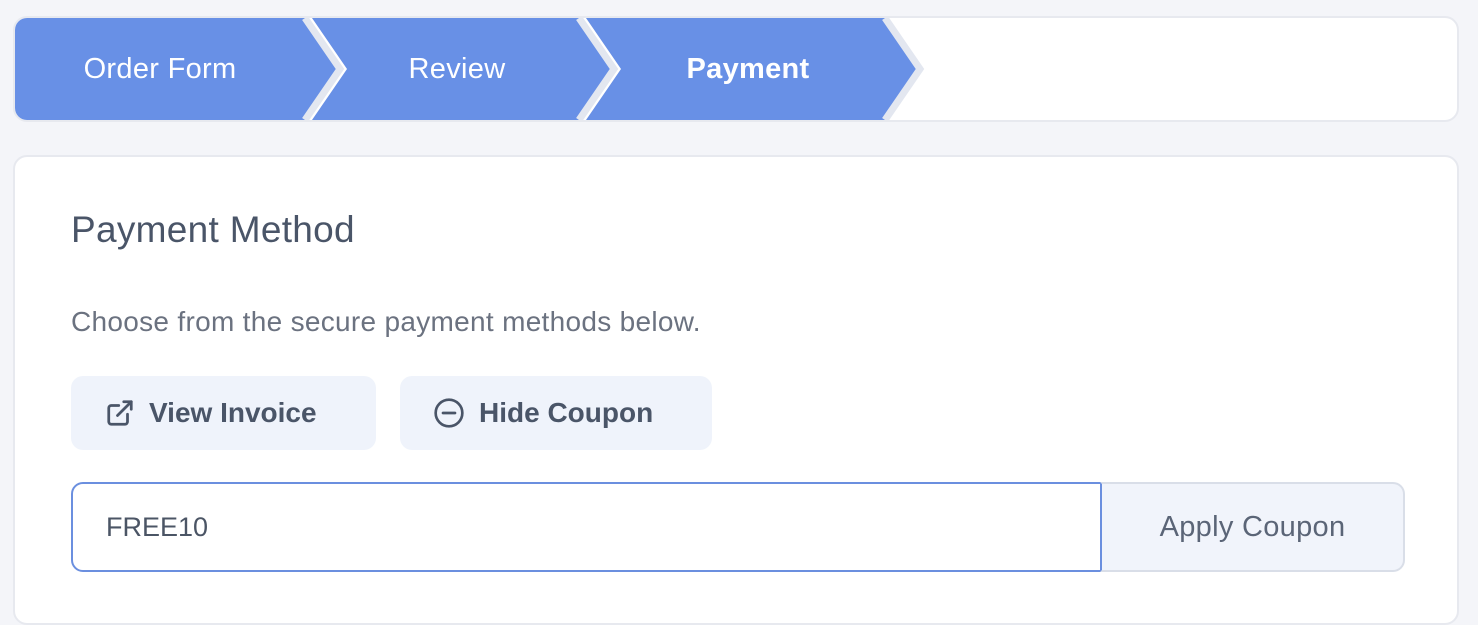 The image size is (1478, 625). I want to click on view-invoice-label: View Invoice, so click(233, 412).